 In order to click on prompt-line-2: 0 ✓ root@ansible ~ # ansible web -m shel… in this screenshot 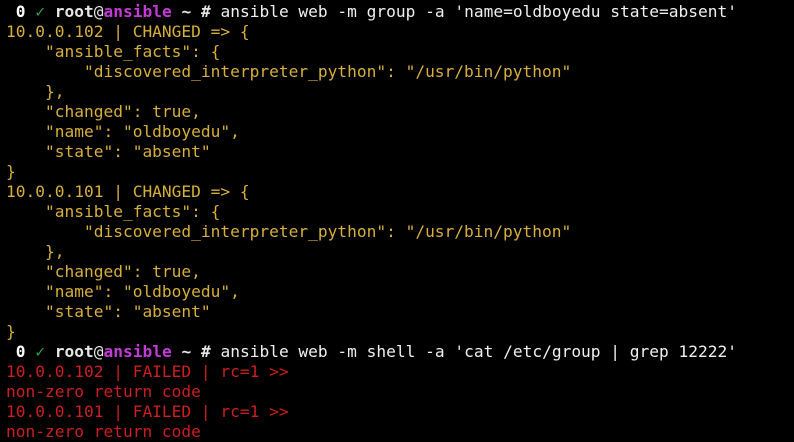, I will do `click(397, 352)`.